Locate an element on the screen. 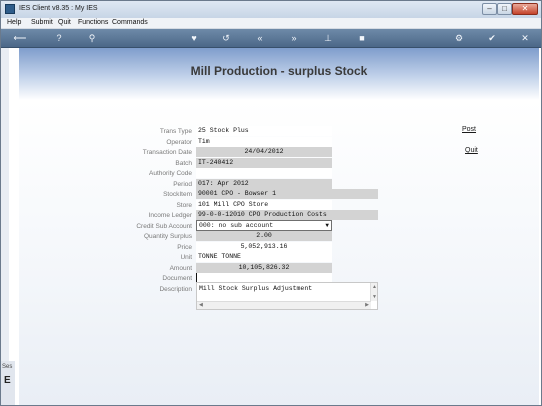 The image size is (542, 406). label-description: Description is located at coordinates (175, 289).